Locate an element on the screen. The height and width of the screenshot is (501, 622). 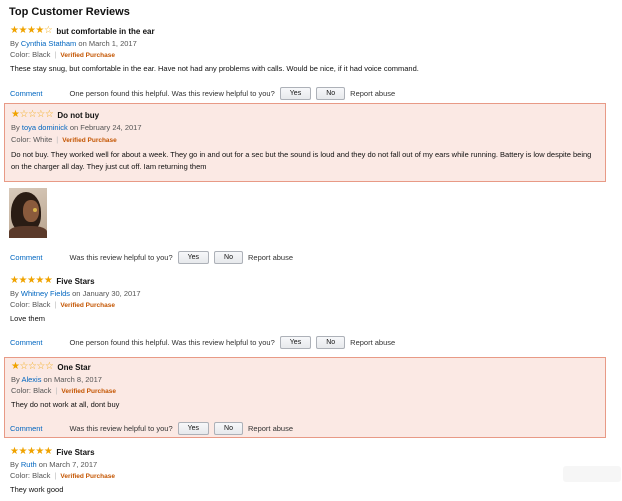
review-byline: By Cynthia Statham on March 1, 2017 is located at coordinates (73, 43).